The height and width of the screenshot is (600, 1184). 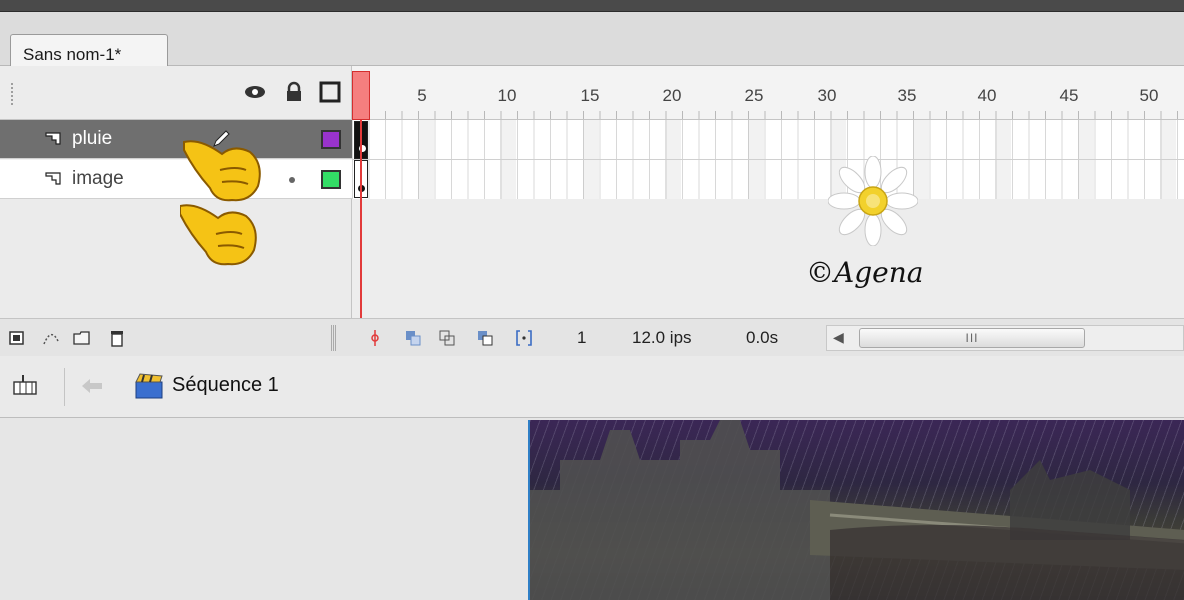 What do you see at coordinates (592, 387) in the screenshot?
I see `edit-bar: Séquence 1` at bounding box center [592, 387].